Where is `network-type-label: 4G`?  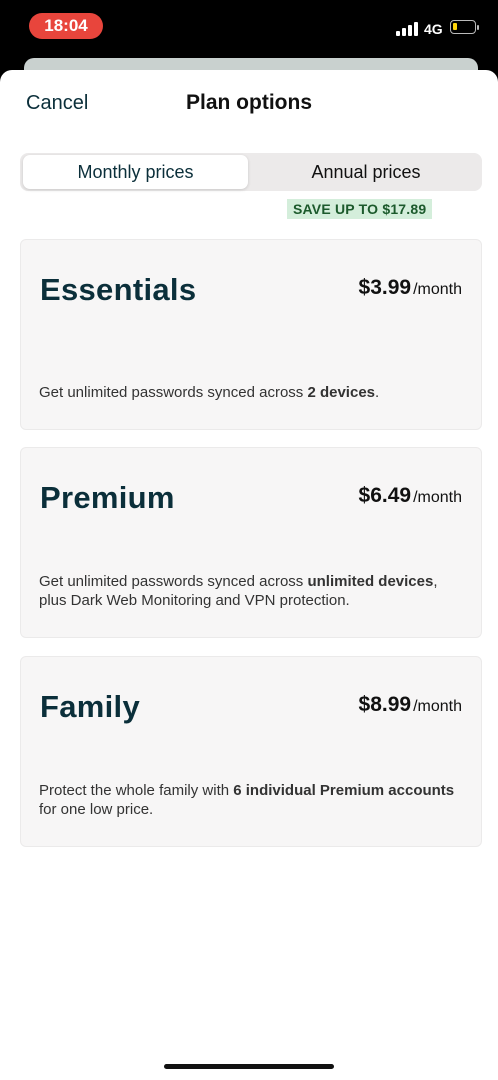
network-type-label: 4G is located at coordinates (433, 29).